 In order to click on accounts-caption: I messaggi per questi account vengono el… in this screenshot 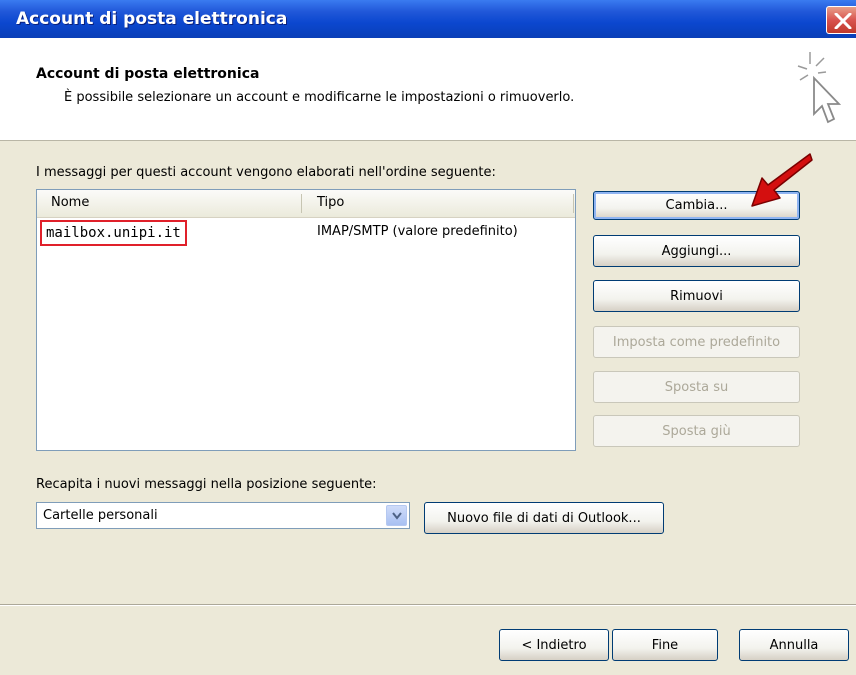, I will do `click(266, 172)`.